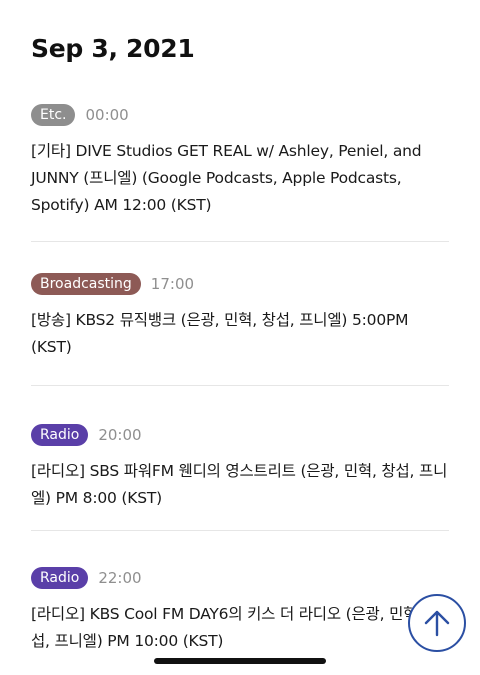 The width and height of the screenshot is (480, 675). What do you see at coordinates (107, 115) in the screenshot?
I see `event-time: 00:00` at bounding box center [107, 115].